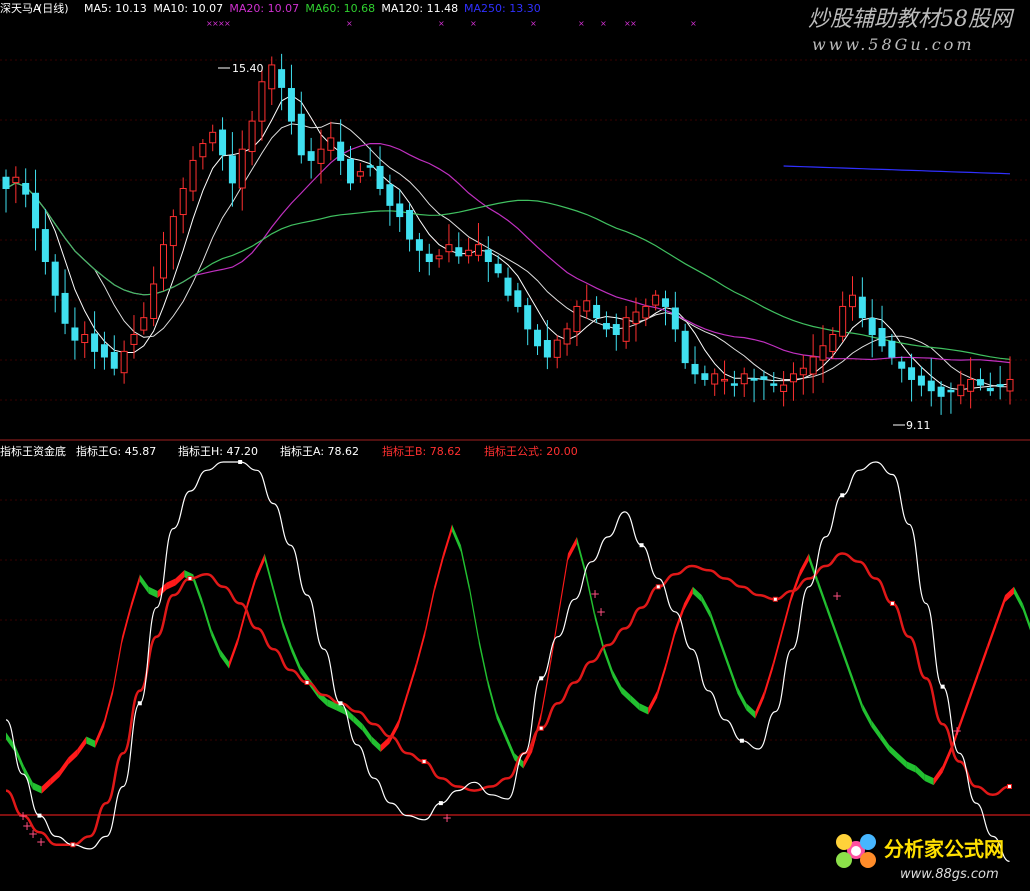  What do you see at coordinates (949, 874) in the screenshot?
I see `watermark2-url: www.88gs.com` at bounding box center [949, 874].